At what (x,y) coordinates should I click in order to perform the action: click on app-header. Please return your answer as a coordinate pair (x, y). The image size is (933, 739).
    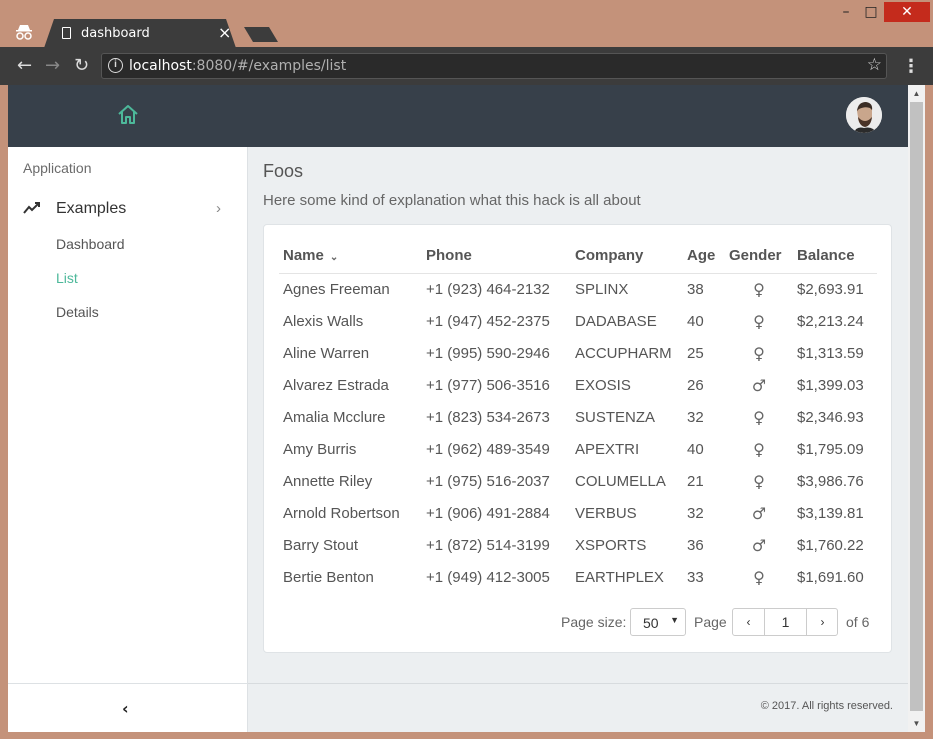
    Looking at the image, I should click on (458, 116).